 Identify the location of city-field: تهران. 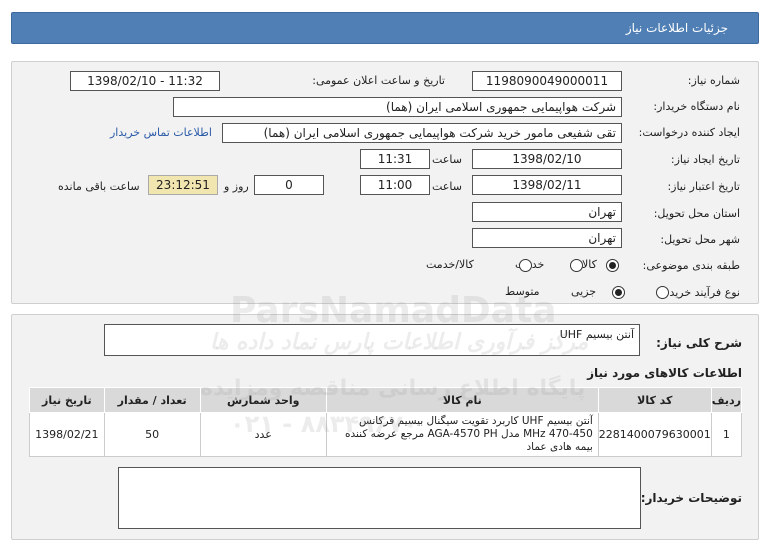
(547, 238).